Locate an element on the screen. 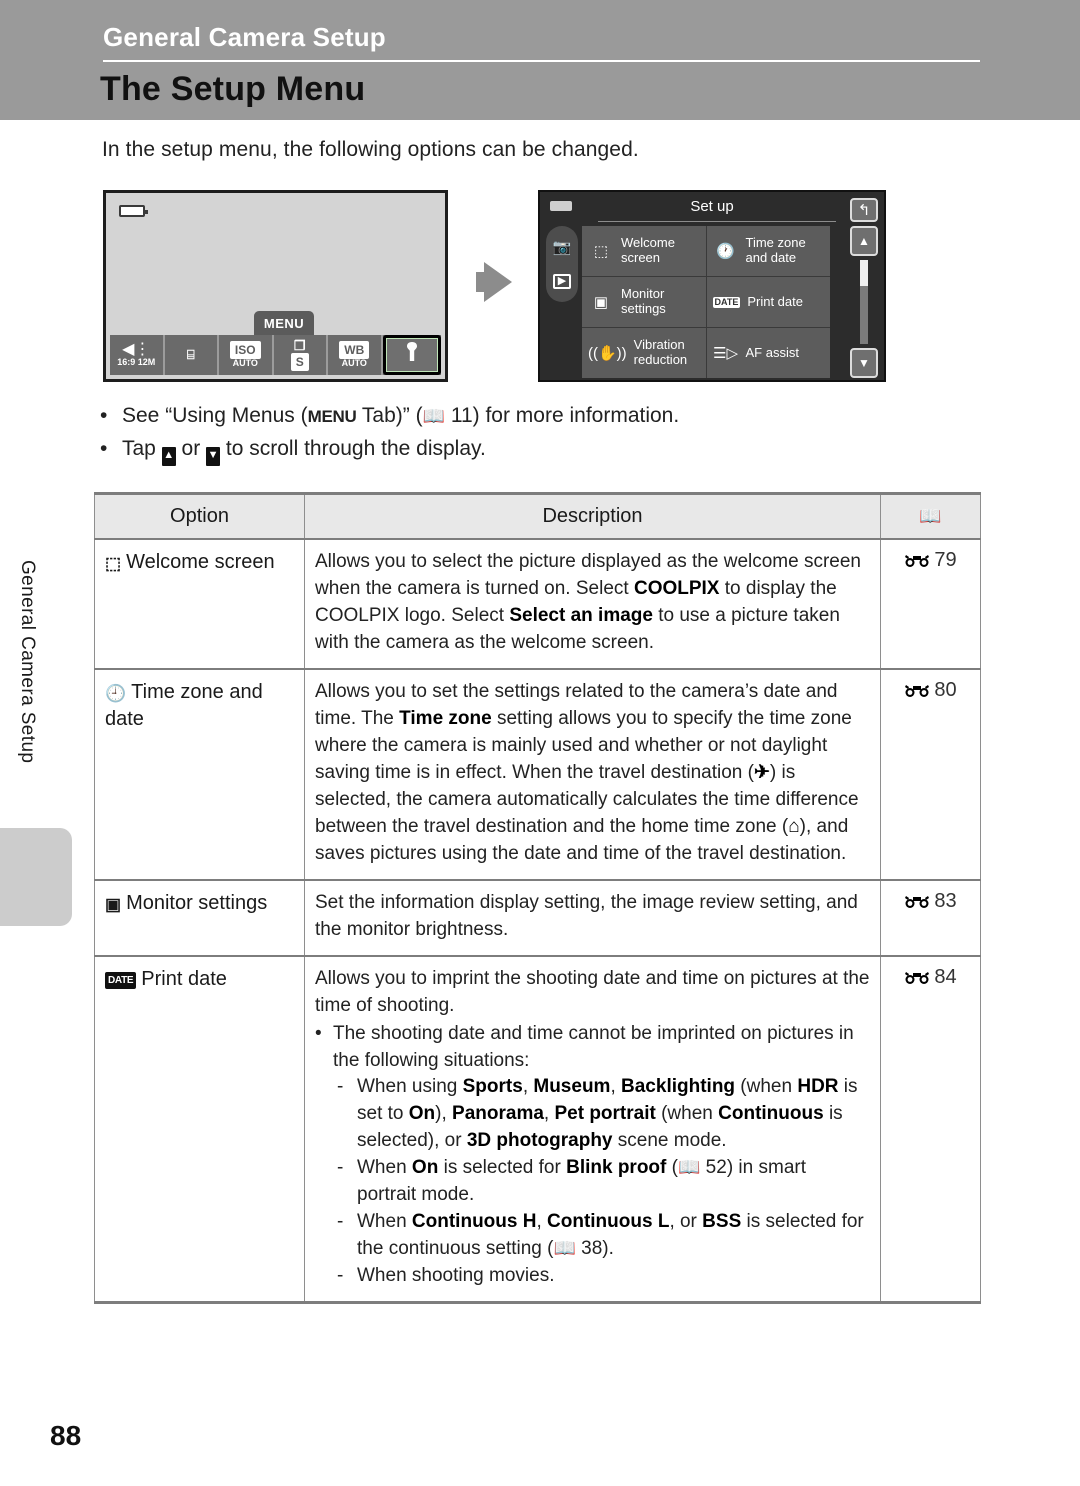 This screenshot has width=1080, height=1486. list-item: - When shooting movies. is located at coordinates (603, 1276).